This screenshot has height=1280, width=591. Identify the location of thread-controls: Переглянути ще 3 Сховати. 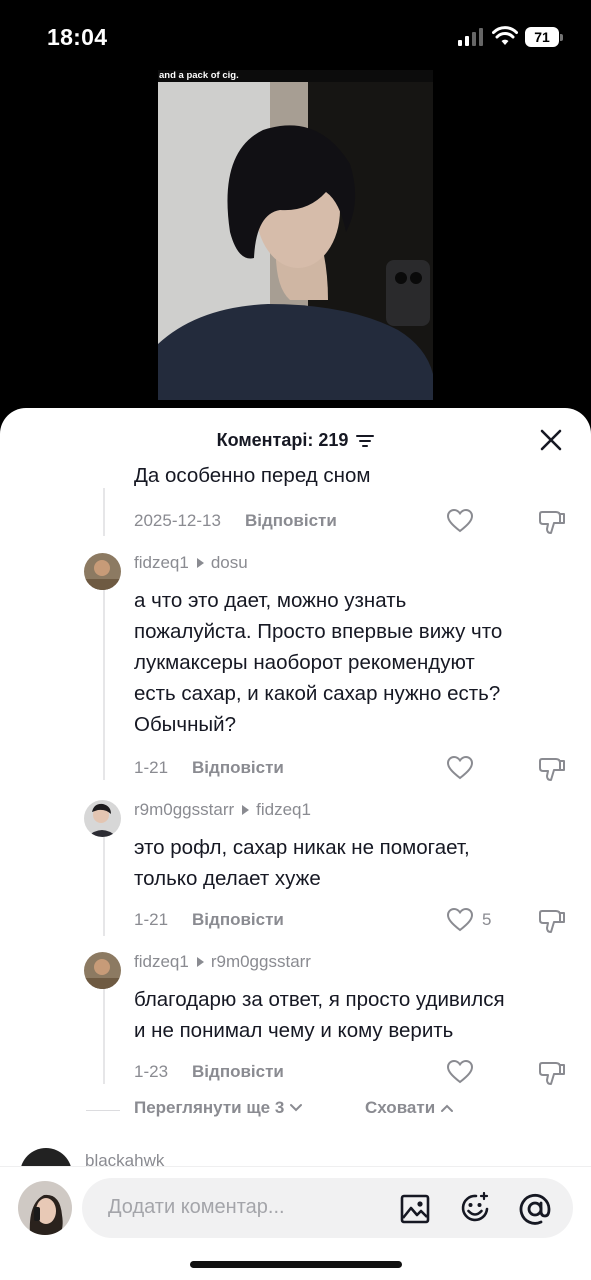
(295, 1111).